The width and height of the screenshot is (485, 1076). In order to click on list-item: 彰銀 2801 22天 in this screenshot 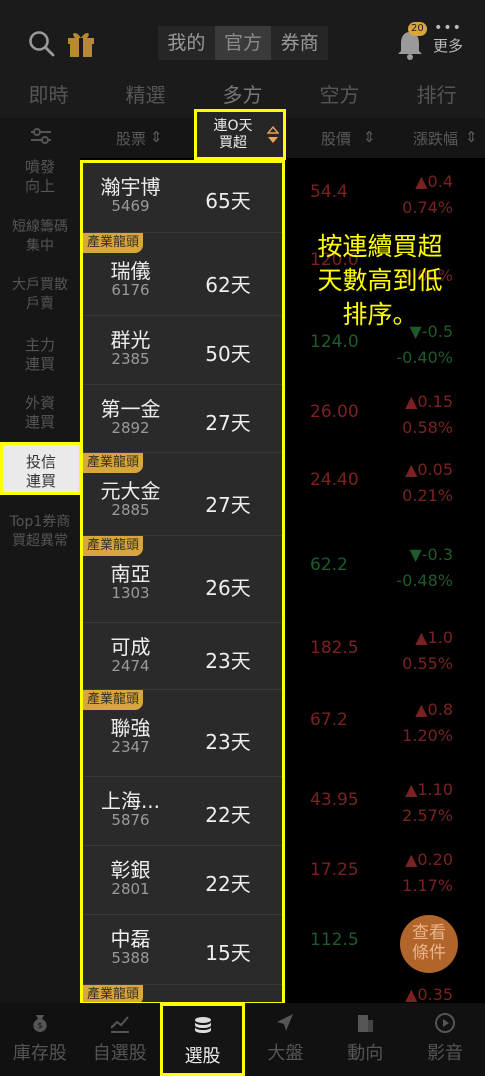, I will do `click(182, 880)`.